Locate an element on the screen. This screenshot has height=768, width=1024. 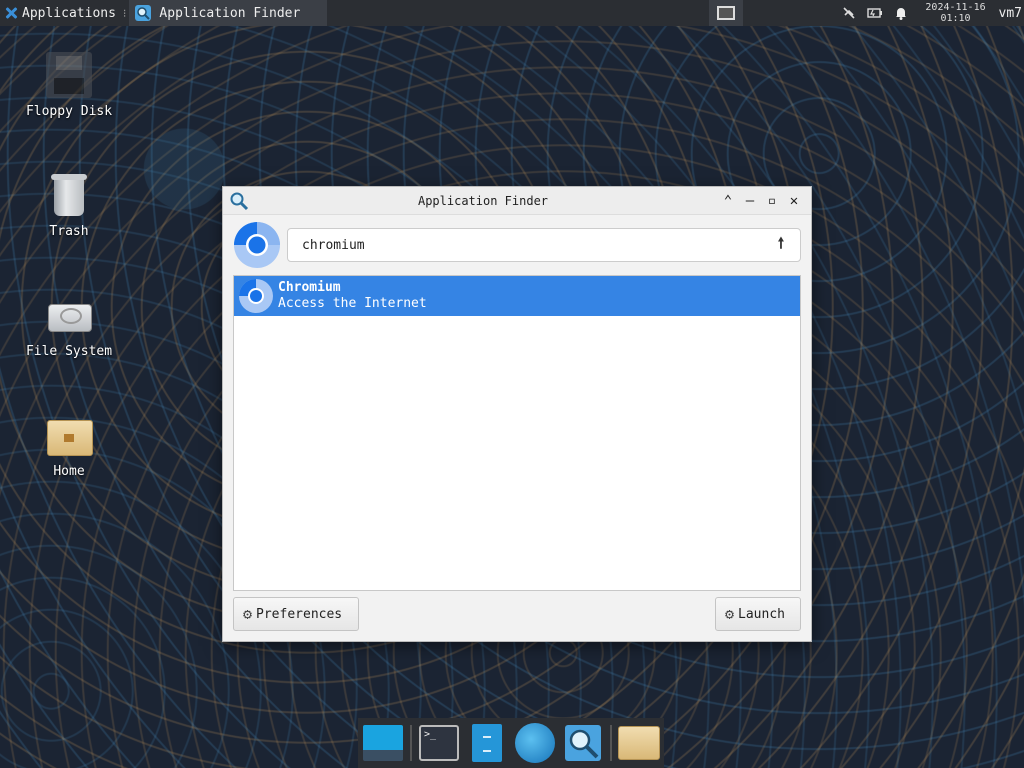
workspace-switcher is located at coordinates (725, 13).